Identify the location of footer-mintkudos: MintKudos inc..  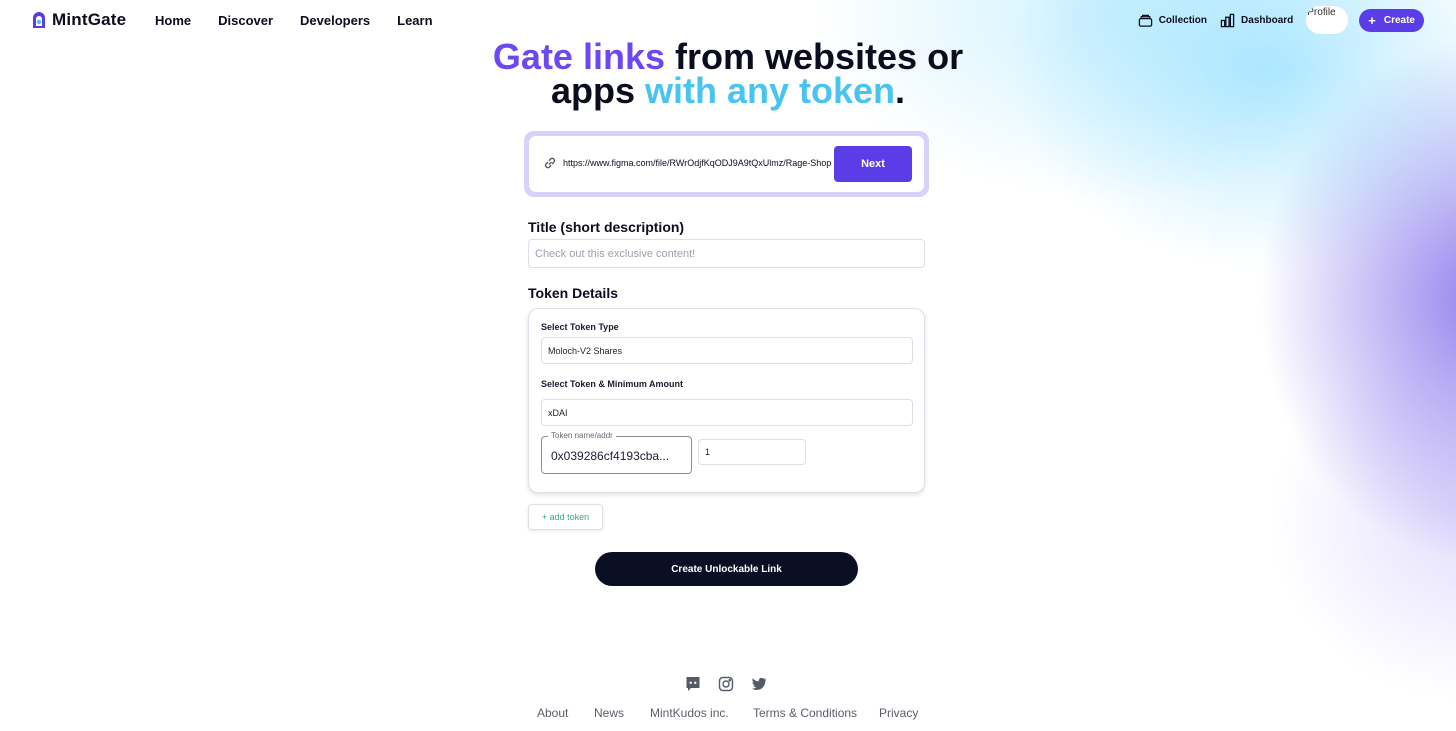
(689, 713).